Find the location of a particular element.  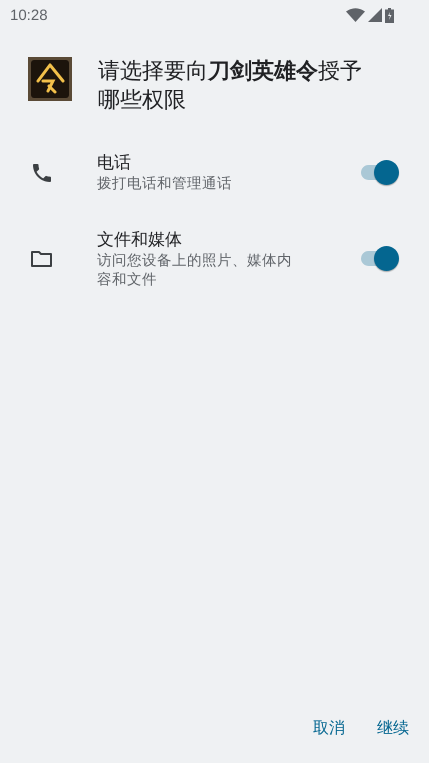

permission-description: 拨打电话和管理通话 is located at coordinates (165, 184).